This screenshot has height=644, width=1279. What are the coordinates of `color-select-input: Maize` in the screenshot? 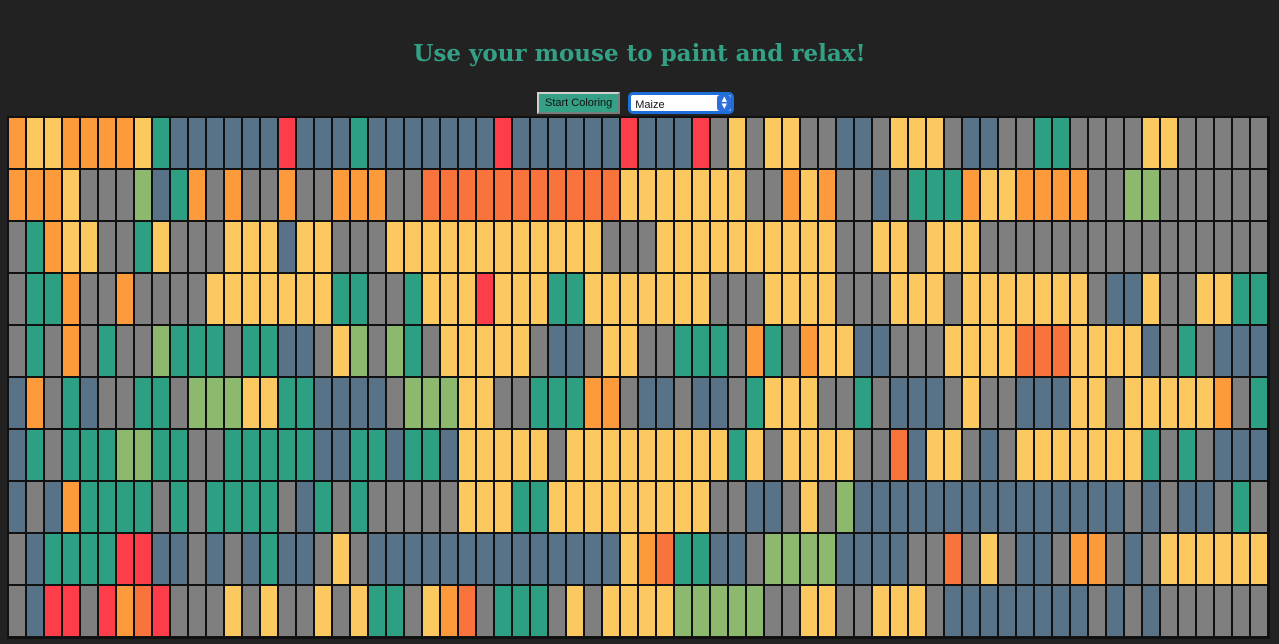 It's located at (681, 105).